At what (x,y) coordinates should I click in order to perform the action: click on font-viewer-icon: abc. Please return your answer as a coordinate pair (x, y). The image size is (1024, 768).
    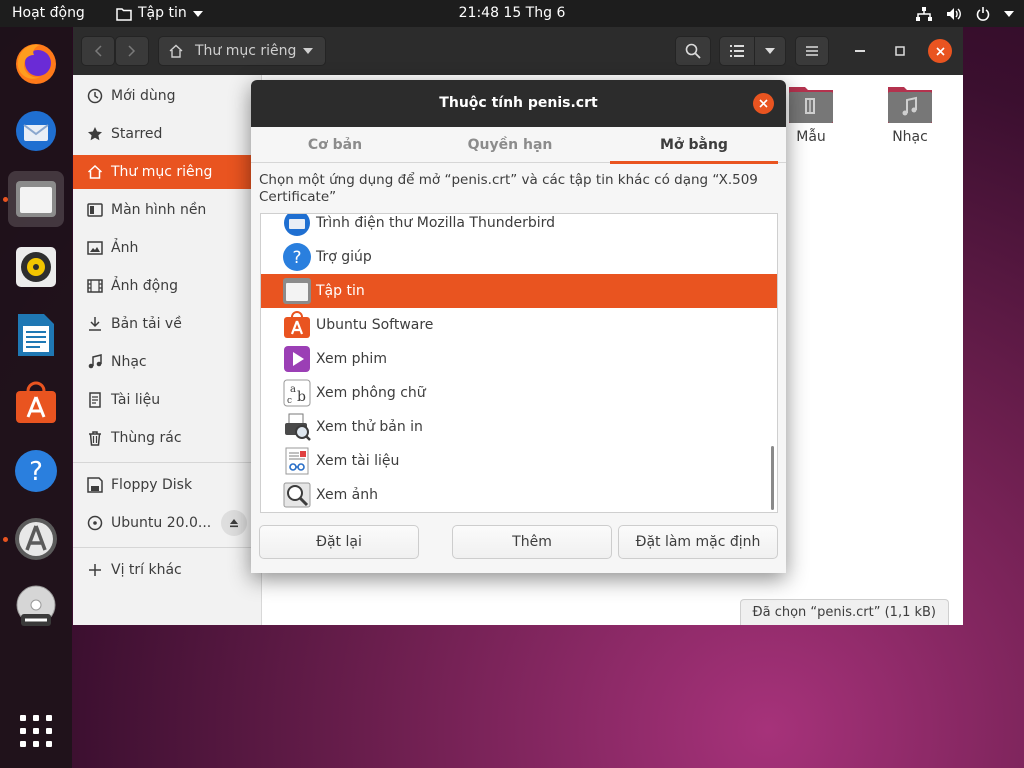
    Looking at the image, I should click on (297, 393).